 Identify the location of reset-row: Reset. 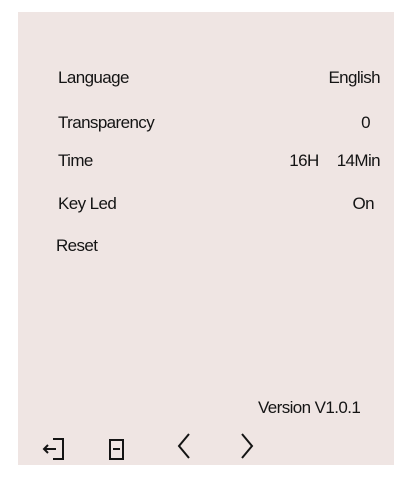
(206, 246).